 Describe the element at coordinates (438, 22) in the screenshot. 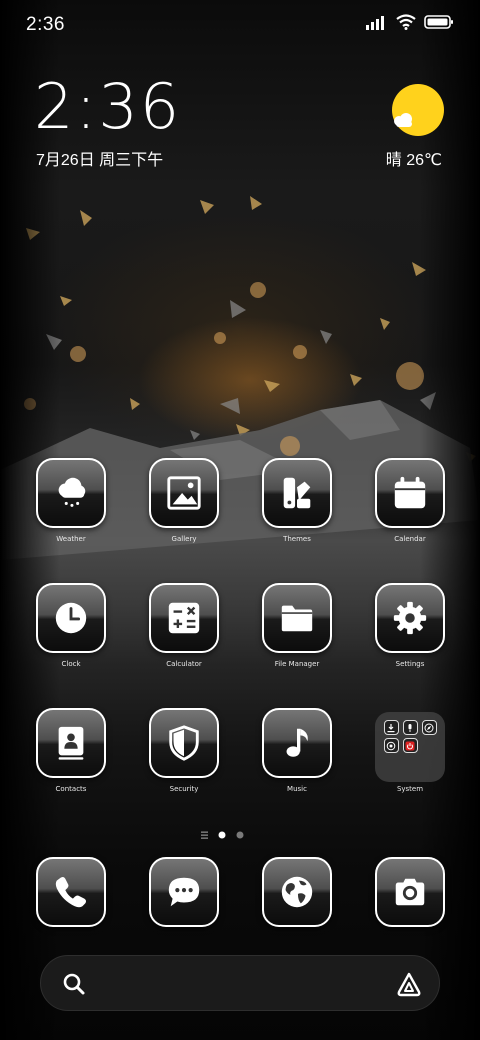

I see `battery-icon` at that location.